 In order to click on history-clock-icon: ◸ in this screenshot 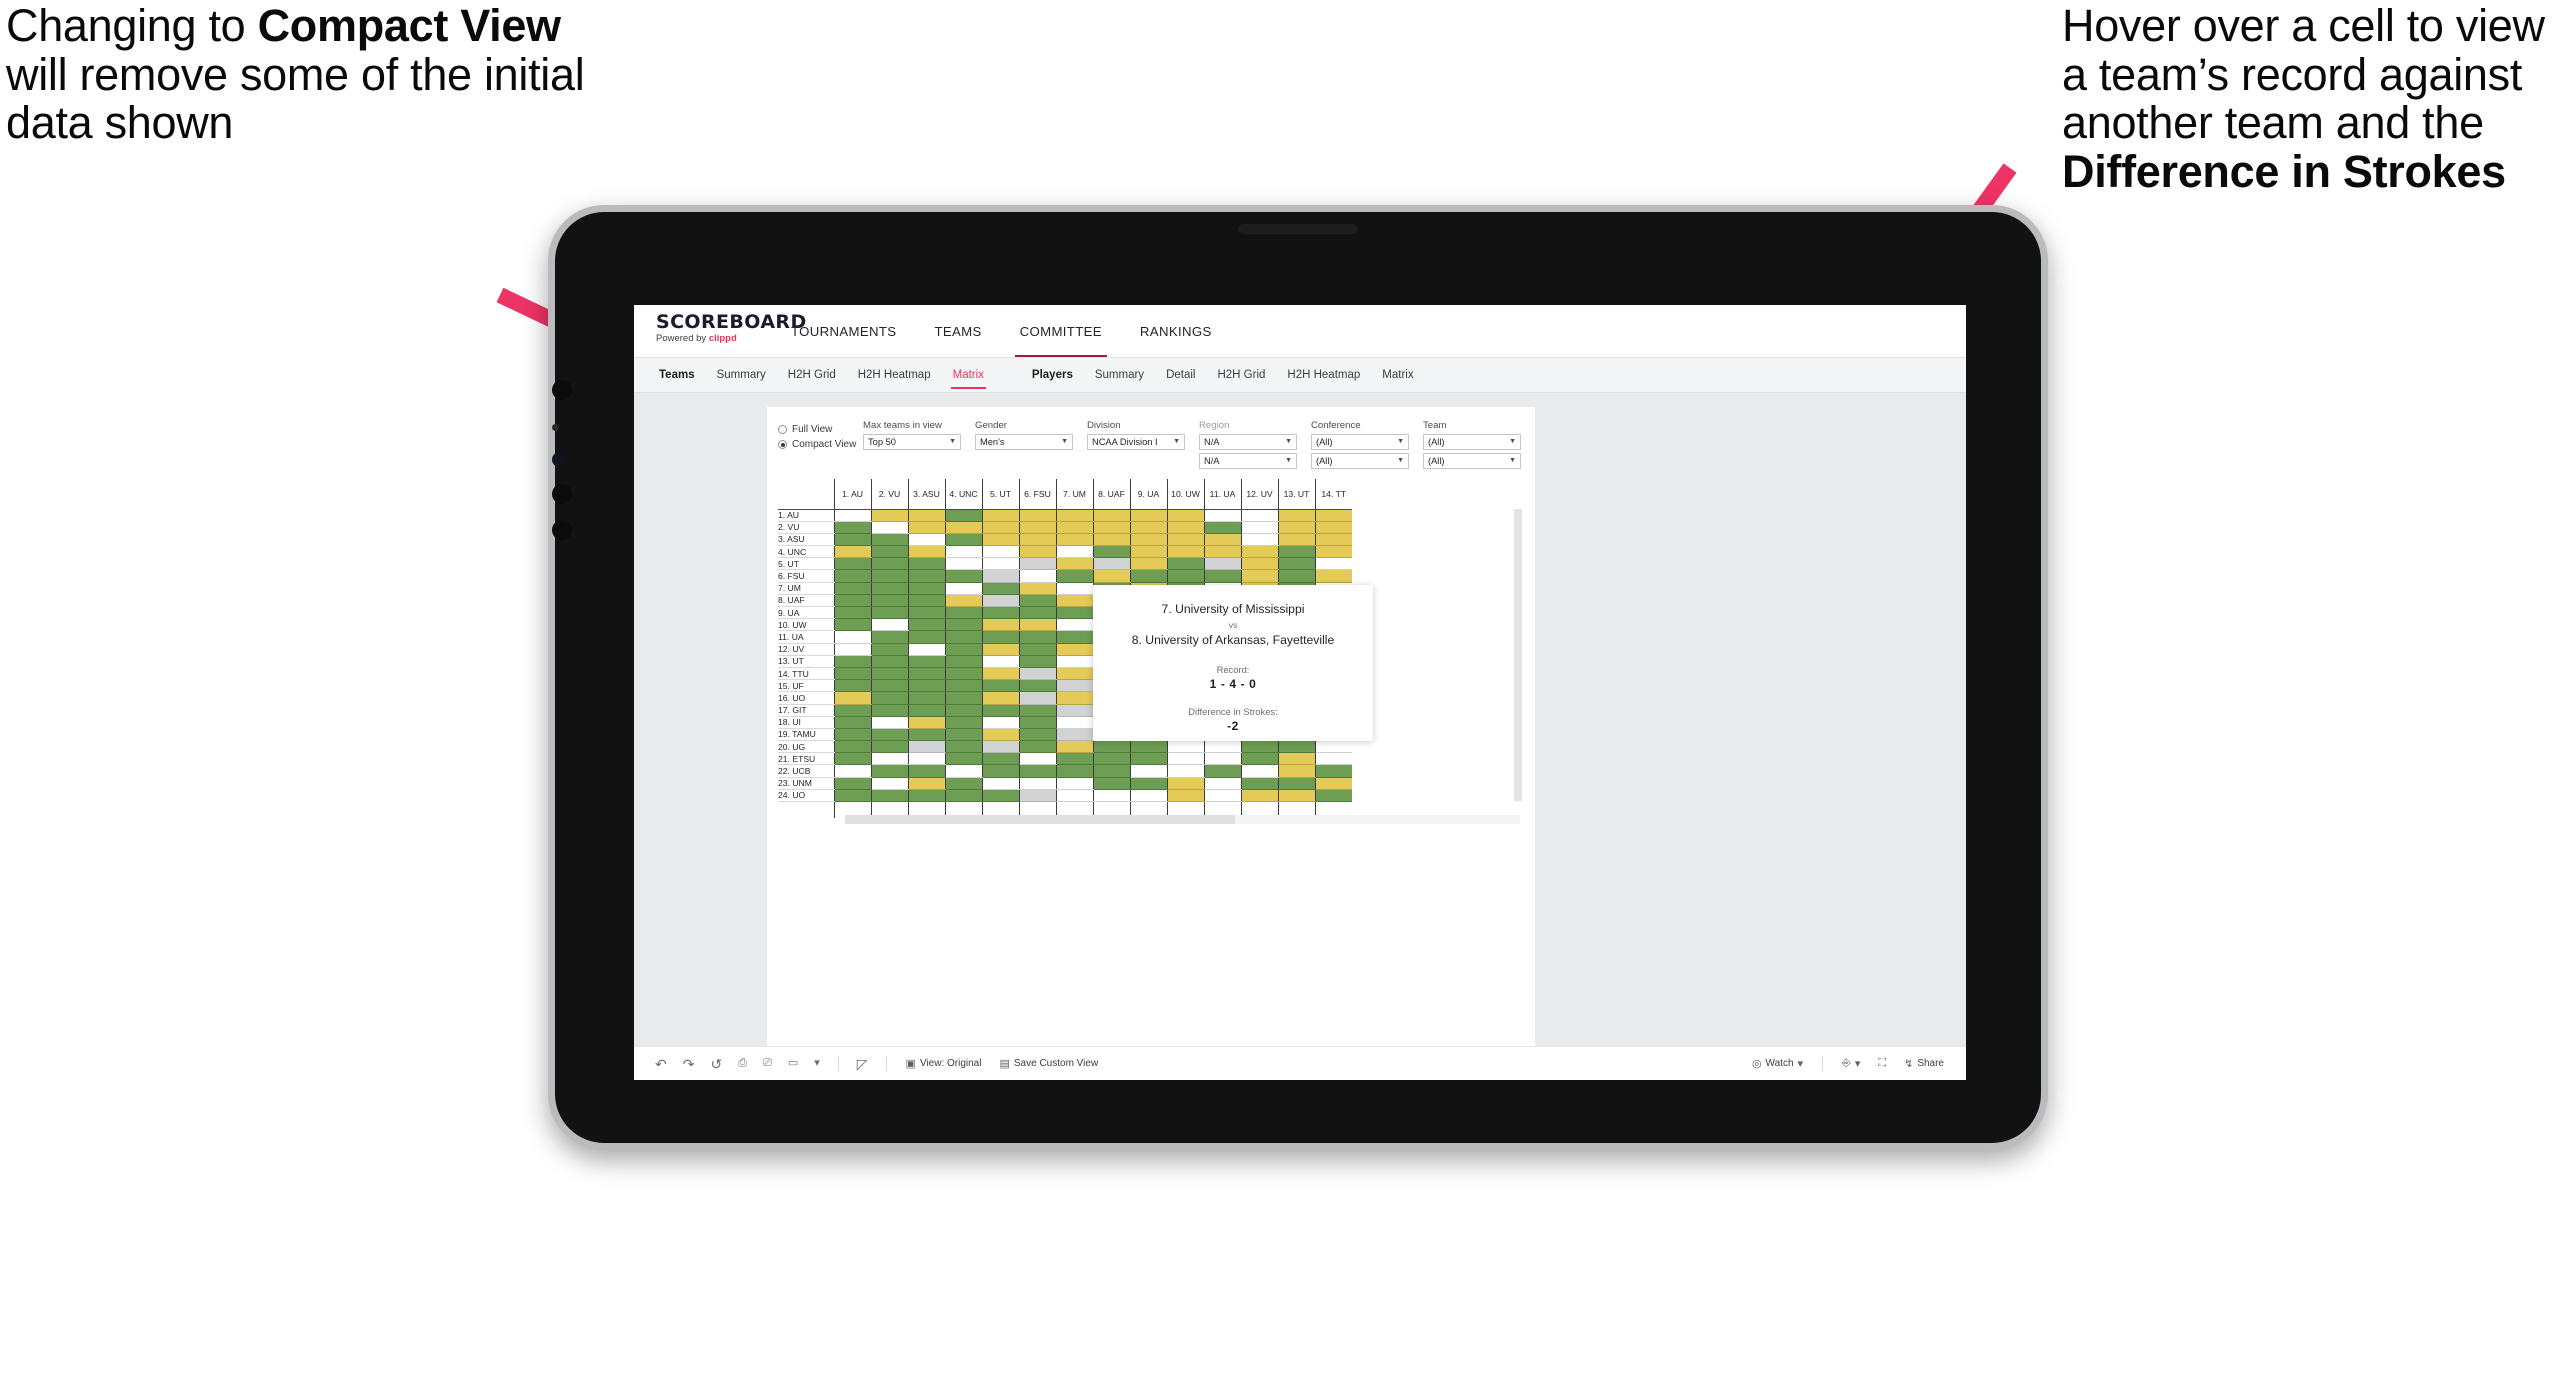, I will do `click(862, 1064)`.